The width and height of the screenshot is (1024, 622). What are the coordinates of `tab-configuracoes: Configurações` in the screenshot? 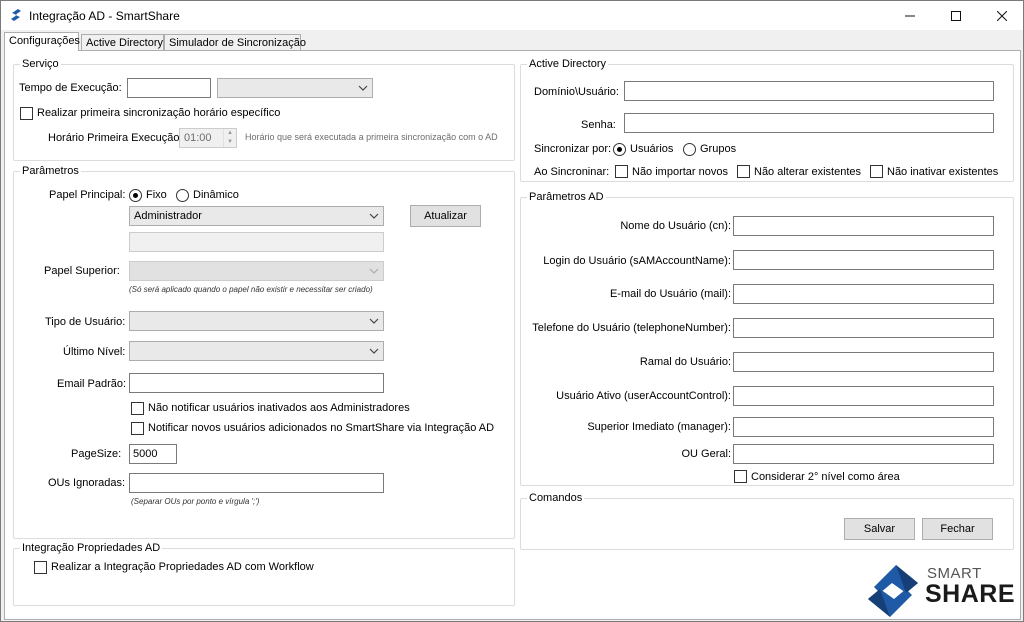 It's located at (42, 41).